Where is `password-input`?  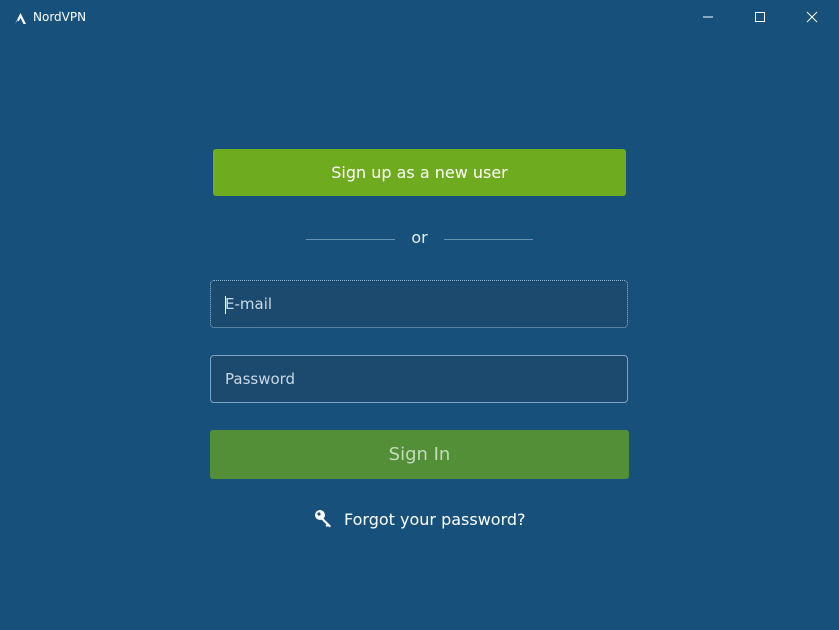
password-input is located at coordinates (419, 379).